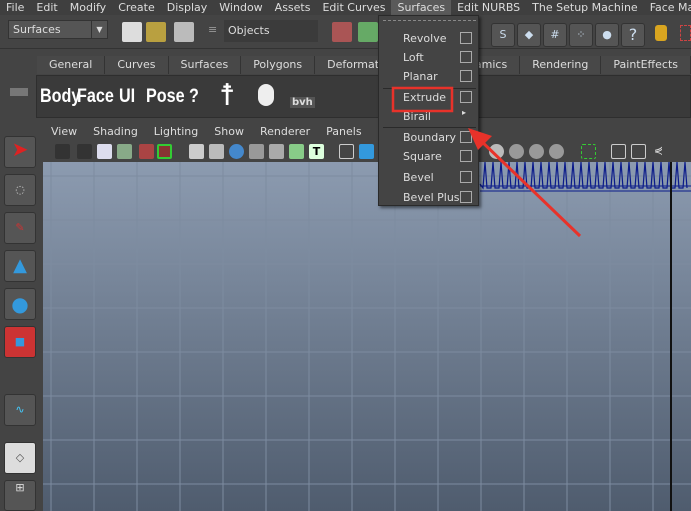  I want to click on highlight-box, so click(422, 99).